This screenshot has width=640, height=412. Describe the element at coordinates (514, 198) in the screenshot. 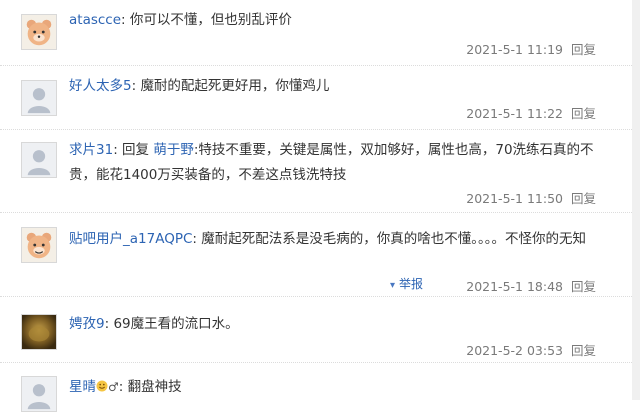

I see `timestamp: 2021-5-1 11:50` at that location.